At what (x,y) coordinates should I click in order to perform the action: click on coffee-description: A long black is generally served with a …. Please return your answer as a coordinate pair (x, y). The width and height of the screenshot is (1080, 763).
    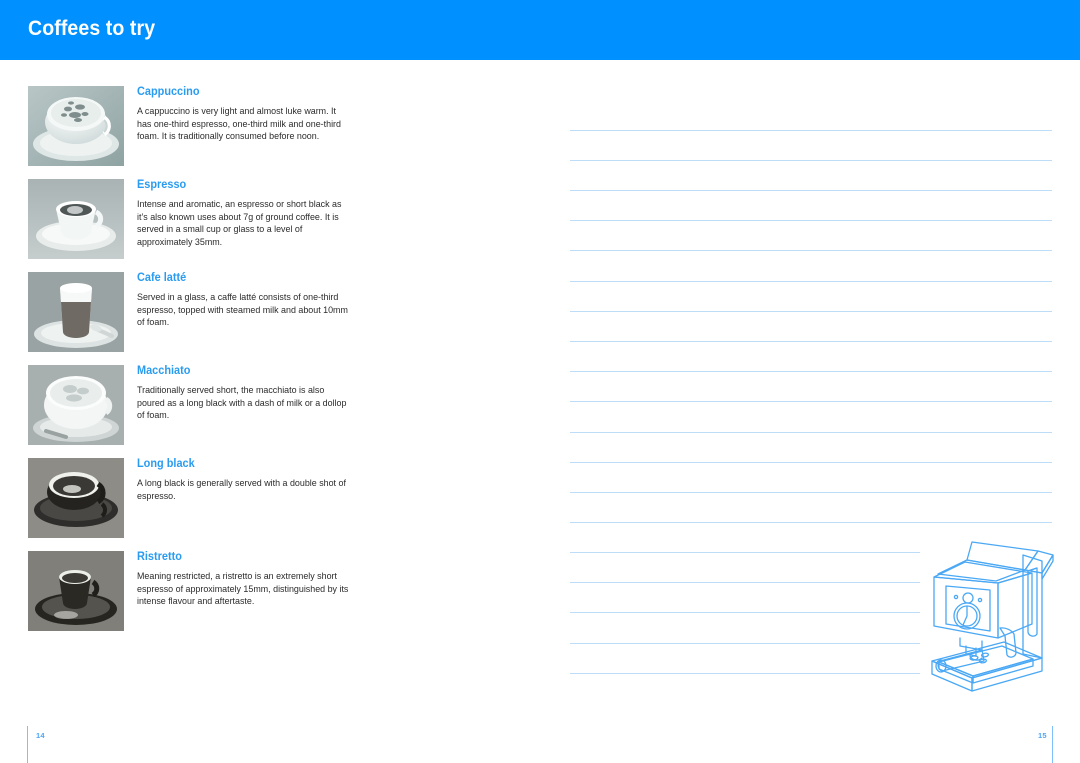
    Looking at the image, I should click on (241, 489).